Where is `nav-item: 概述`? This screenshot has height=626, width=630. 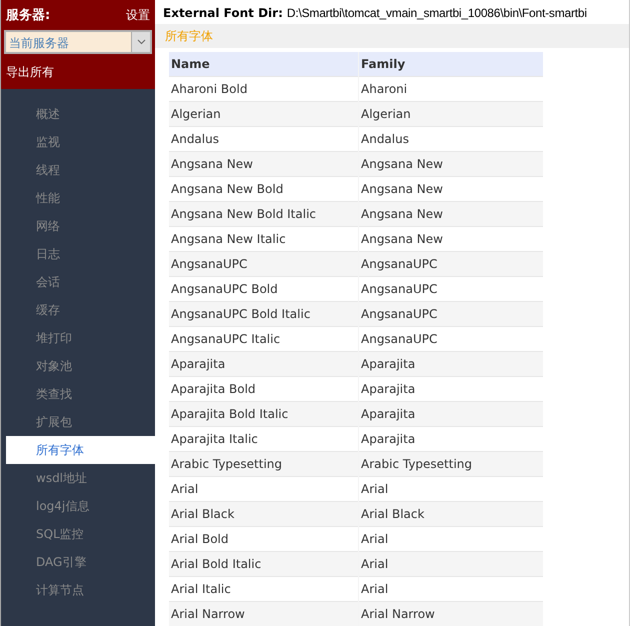 nav-item: 概述 is located at coordinates (80, 114).